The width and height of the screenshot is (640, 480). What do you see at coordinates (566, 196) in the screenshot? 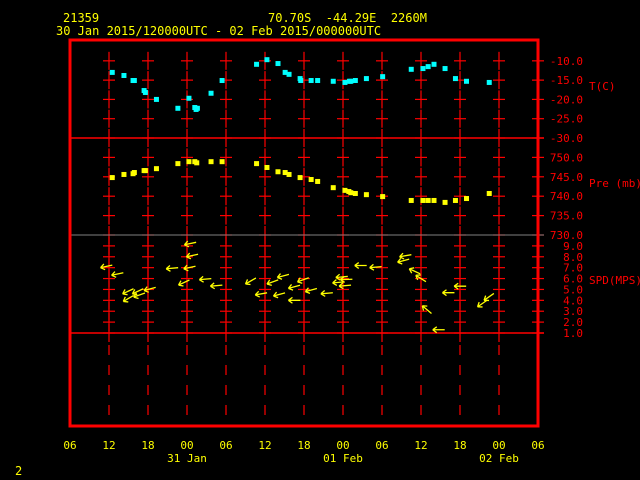
I see `y-tick-label: 740.0` at bounding box center [566, 196].